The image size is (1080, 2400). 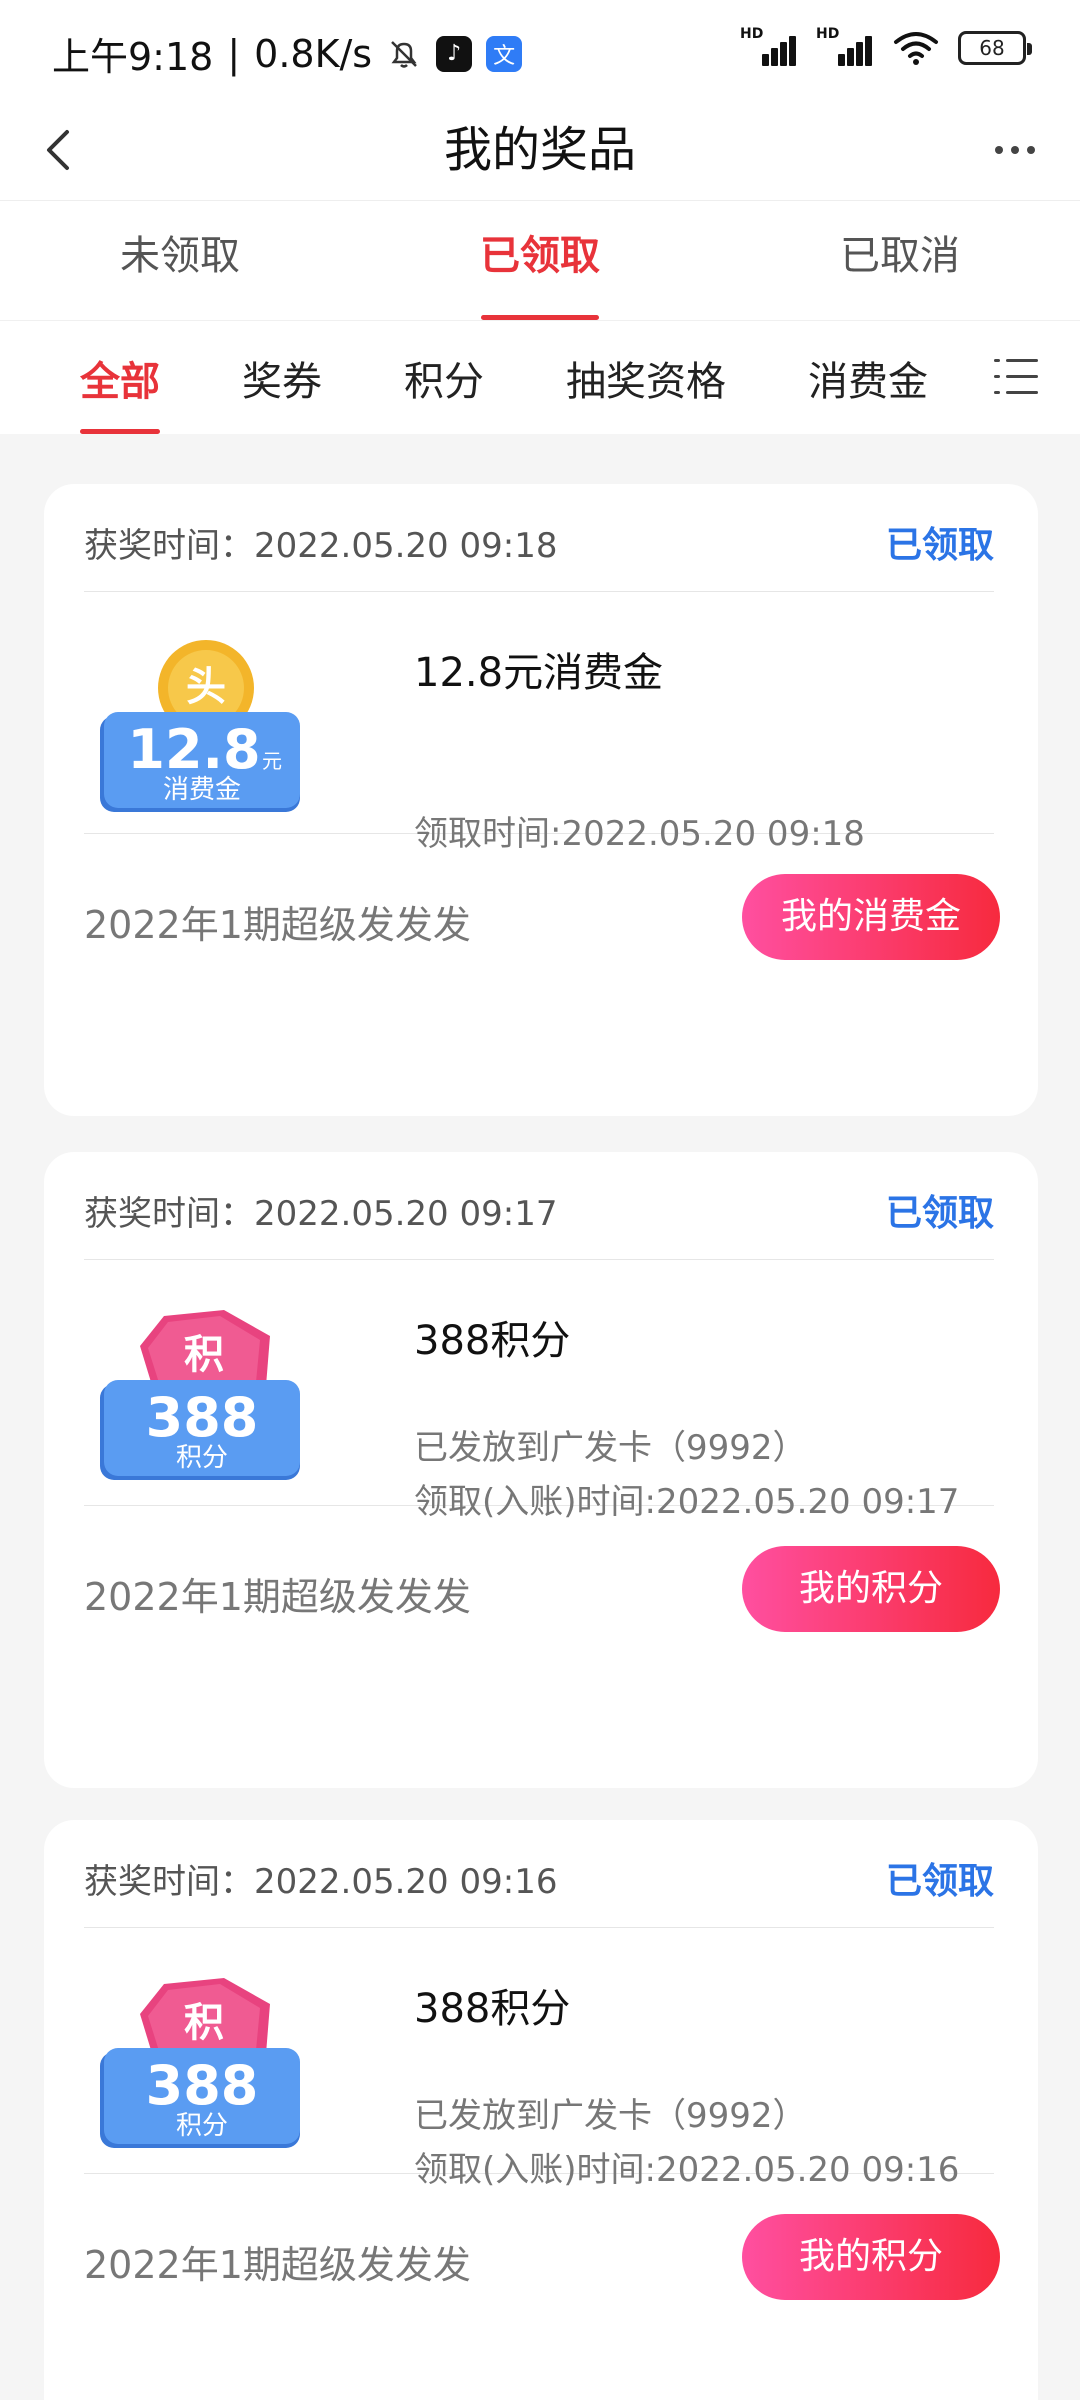 What do you see at coordinates (120, 378) in the screenshot?
I see `category-tab-all: 全部` at bounding box center [120, 378].